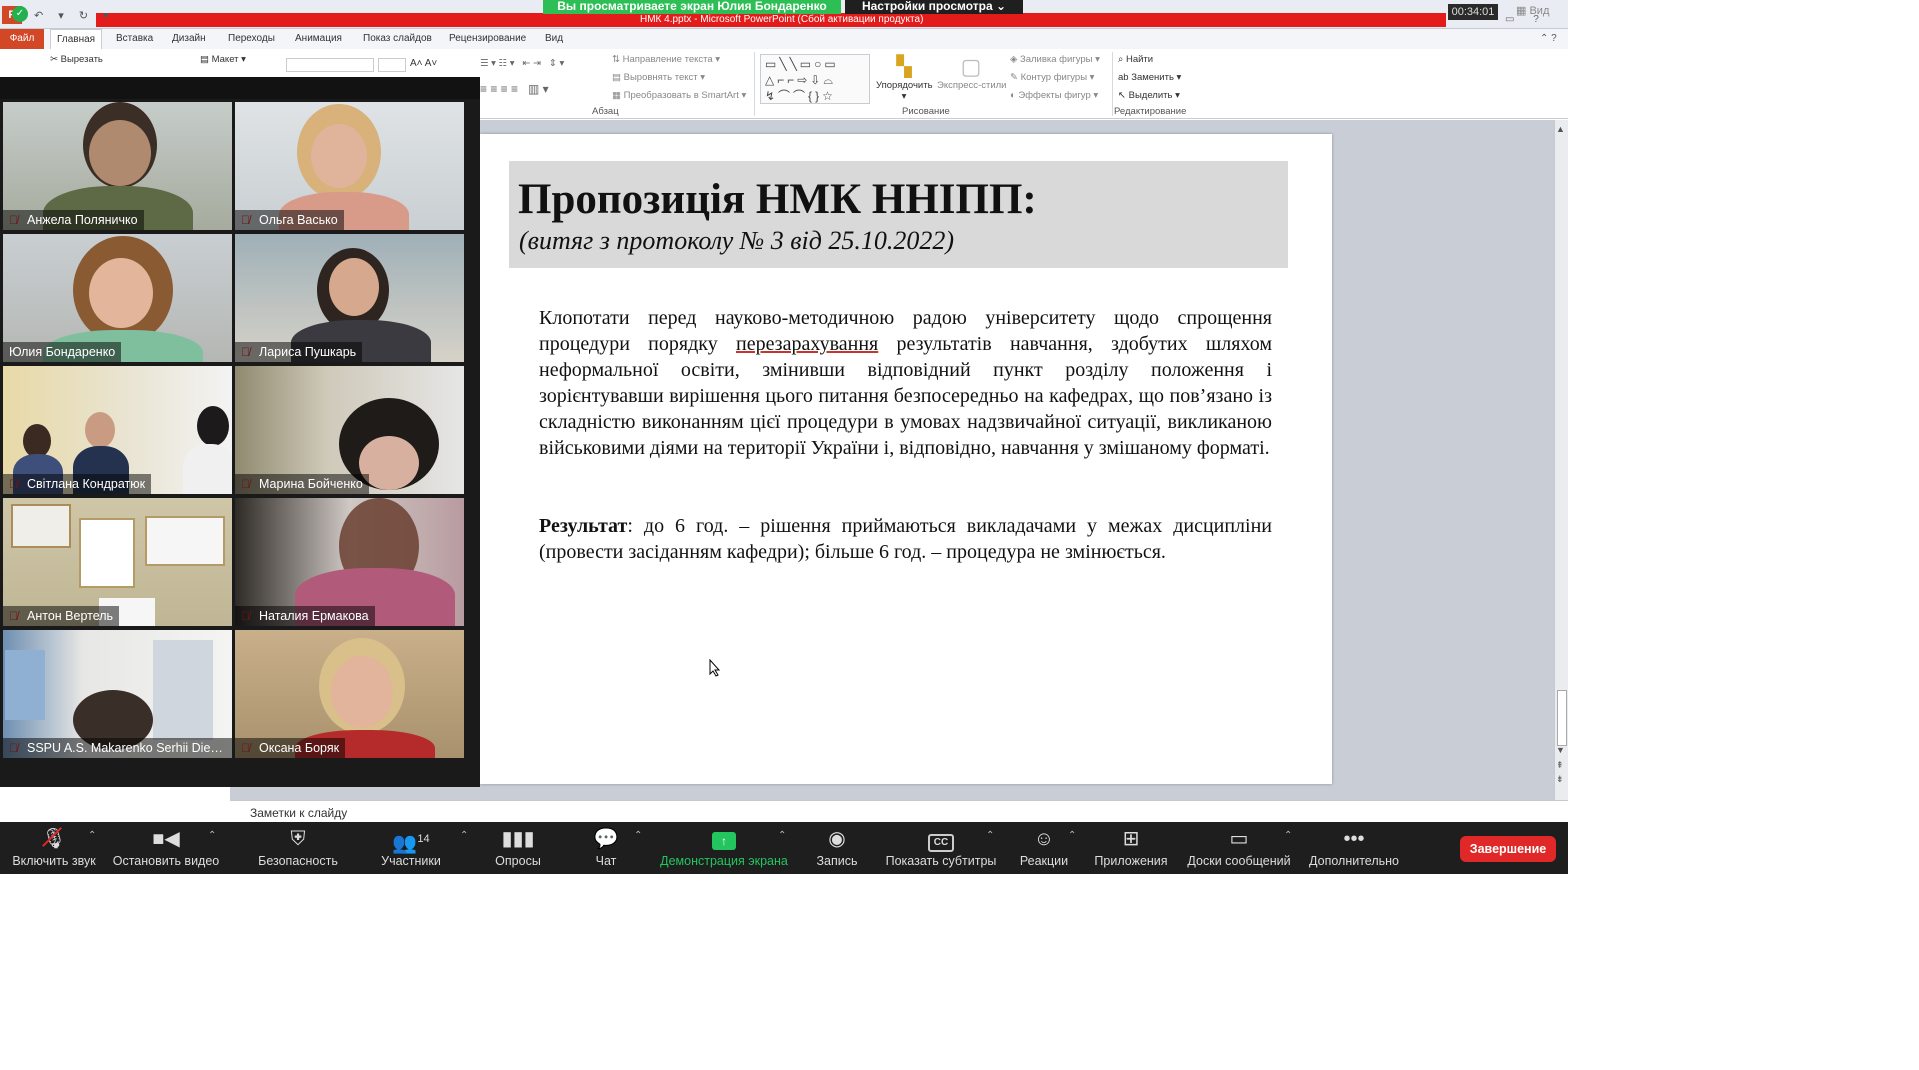 The height and width of the screenshot is (1070, 1919). What do you see at coordinates (22, 39) in the screenshot?
I see `tab-file: Файл` at bounding box center [22, 39].